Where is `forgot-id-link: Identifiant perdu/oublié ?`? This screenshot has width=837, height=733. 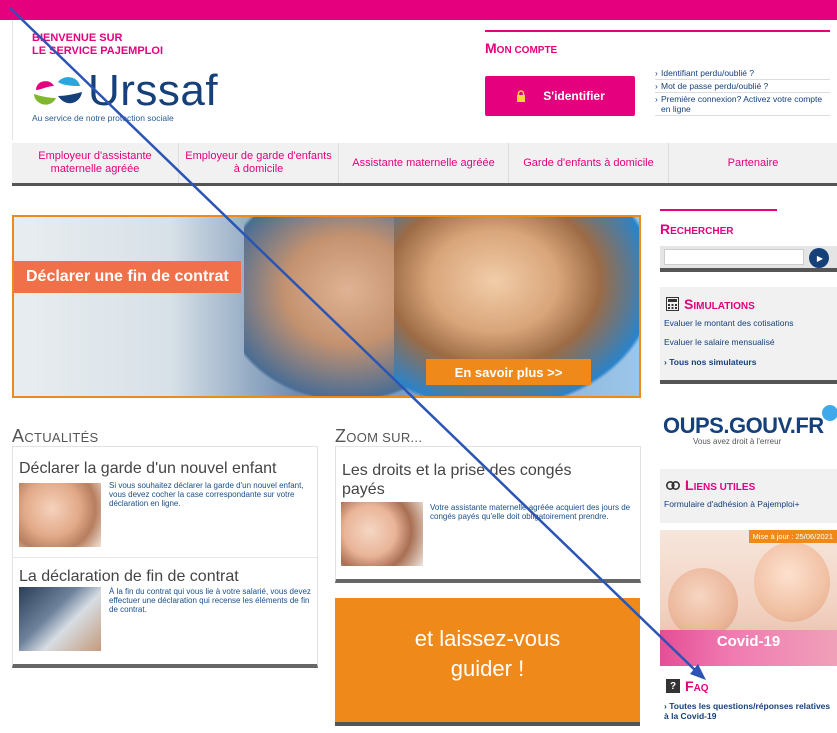
forgot-id-link: Identifiant perdu/oublié ? is located at coordinates (742, 73).